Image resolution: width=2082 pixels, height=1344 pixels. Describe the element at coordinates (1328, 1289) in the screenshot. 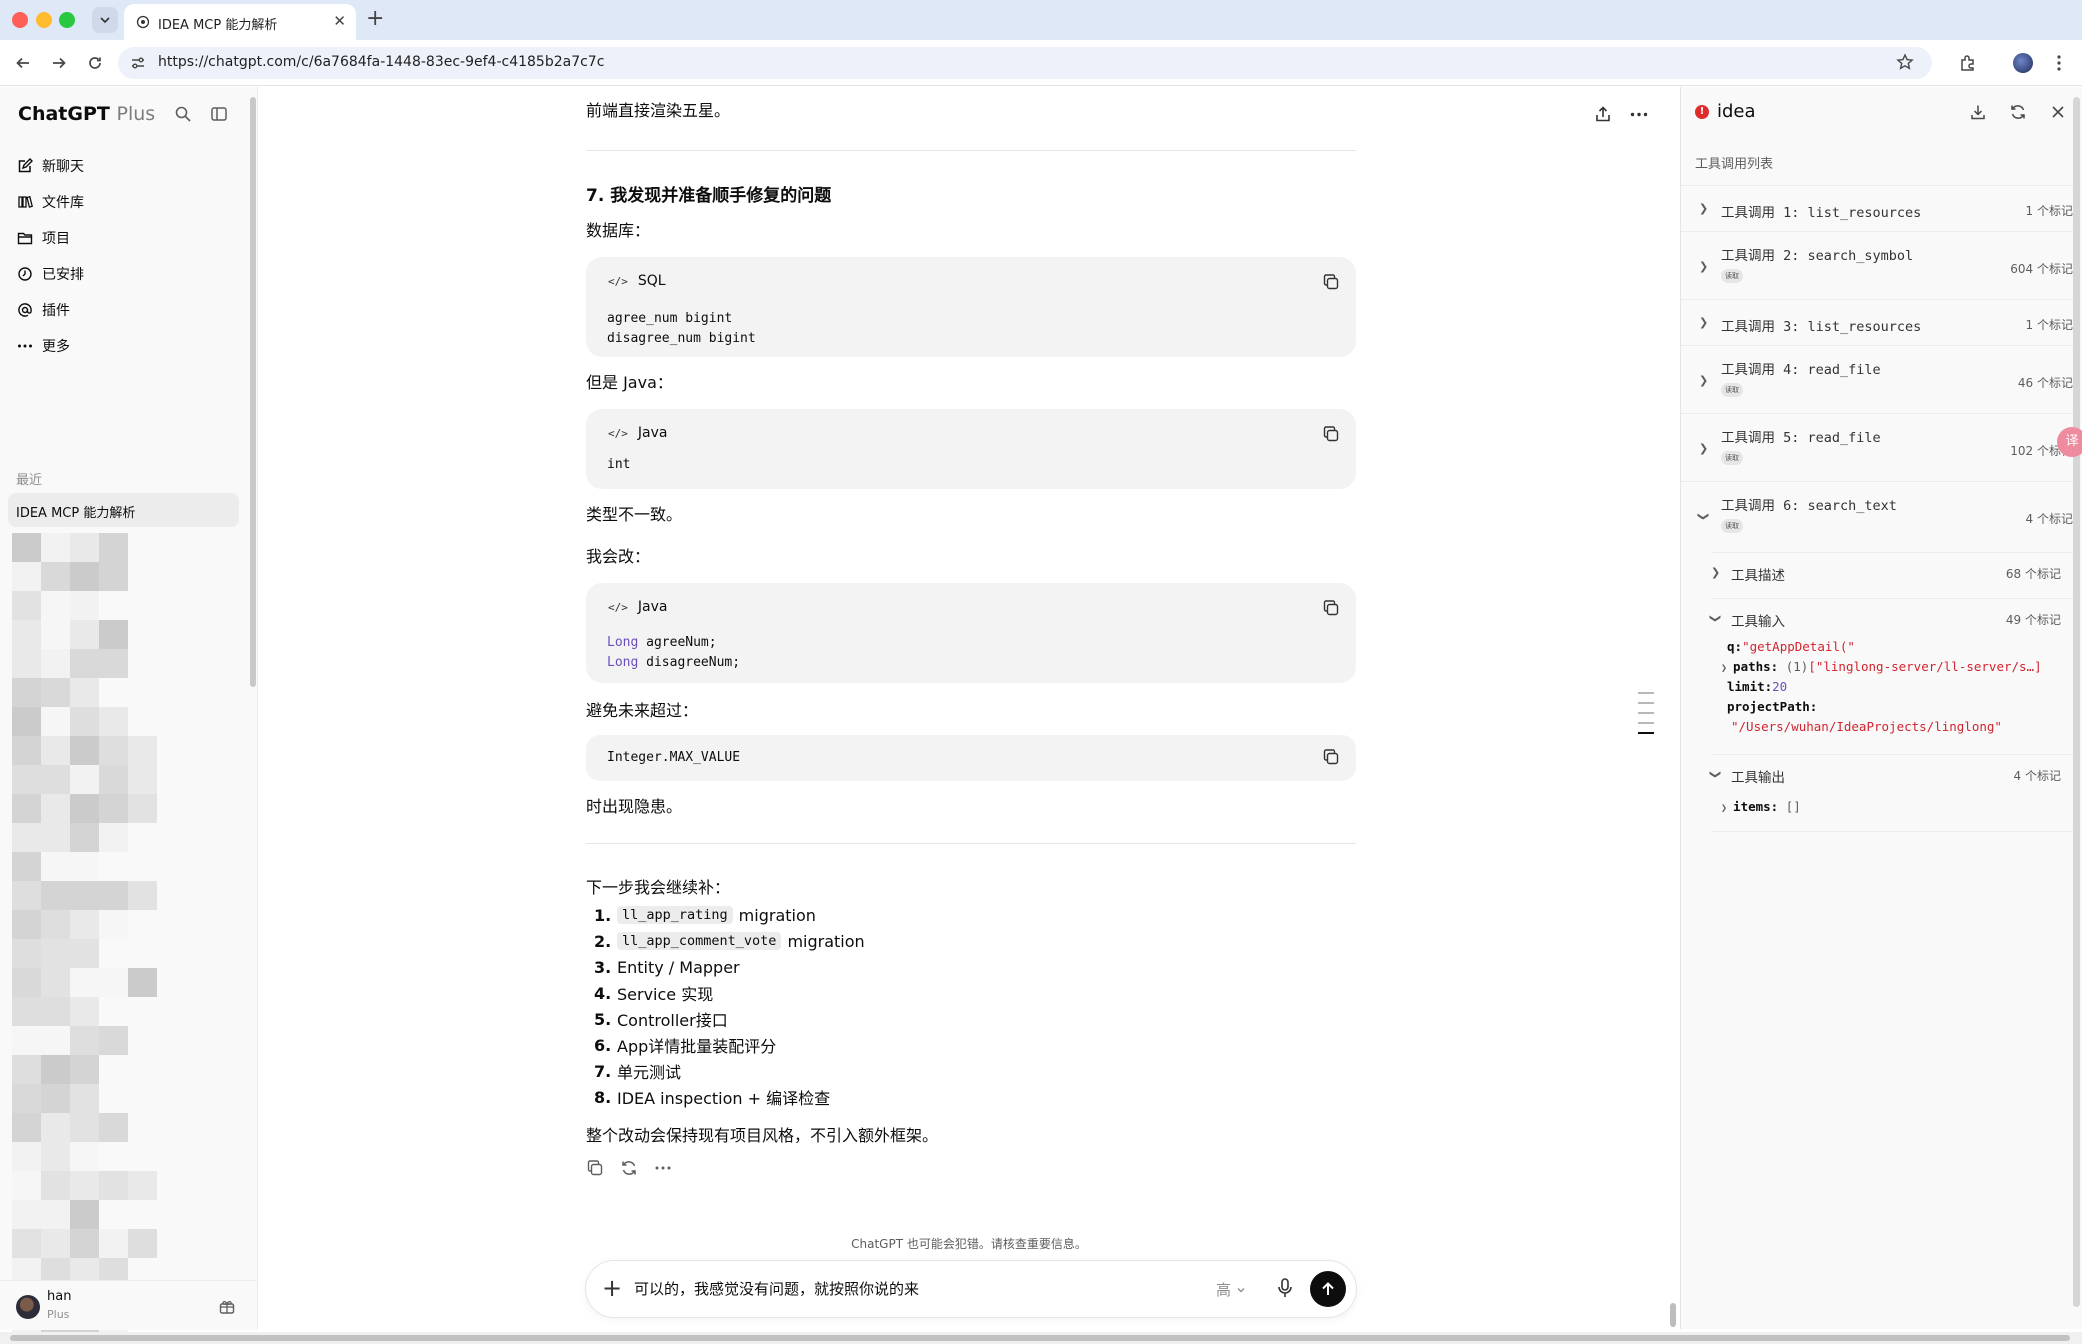

I see `send-button` at that location.